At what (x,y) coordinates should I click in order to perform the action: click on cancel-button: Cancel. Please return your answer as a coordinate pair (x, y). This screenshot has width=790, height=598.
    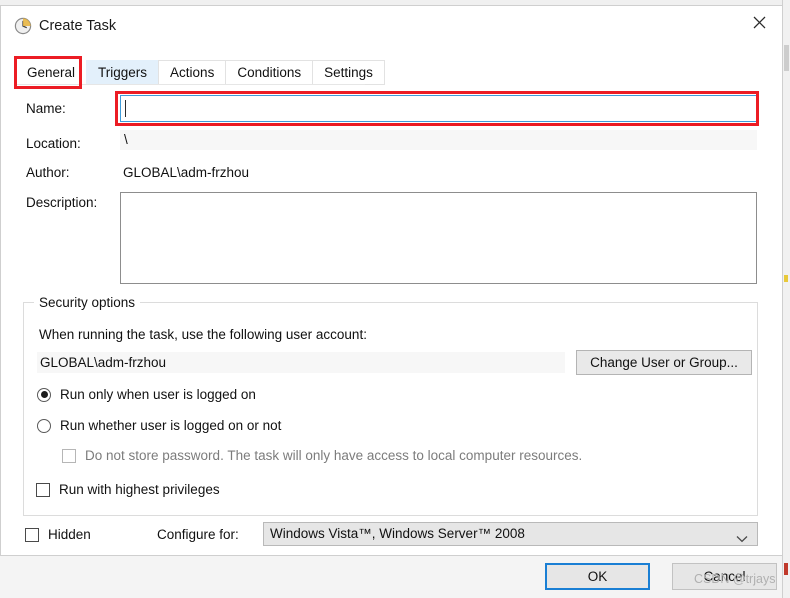
    Looking at the image, I should click on (724, 576).